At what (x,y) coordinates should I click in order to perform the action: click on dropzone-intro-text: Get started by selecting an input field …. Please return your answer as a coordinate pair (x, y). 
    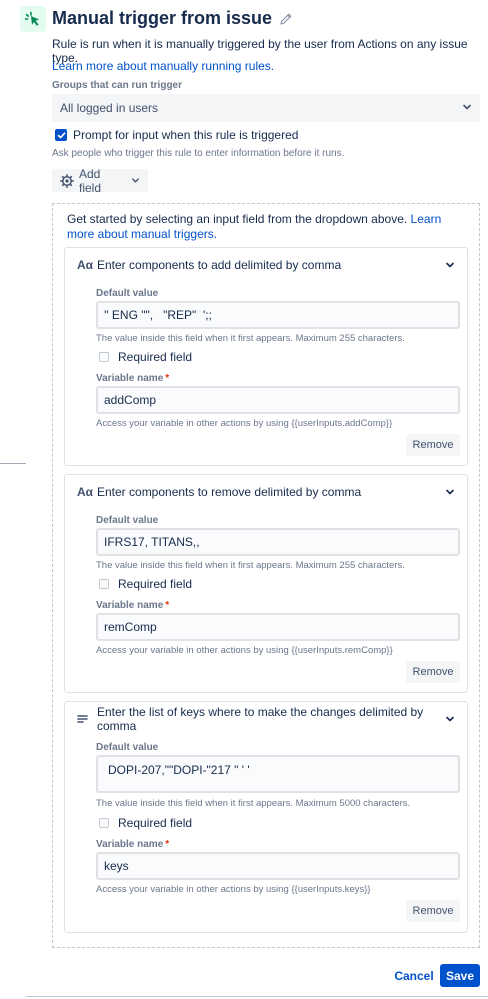
    Looking at the image, I should click on (237, 219).